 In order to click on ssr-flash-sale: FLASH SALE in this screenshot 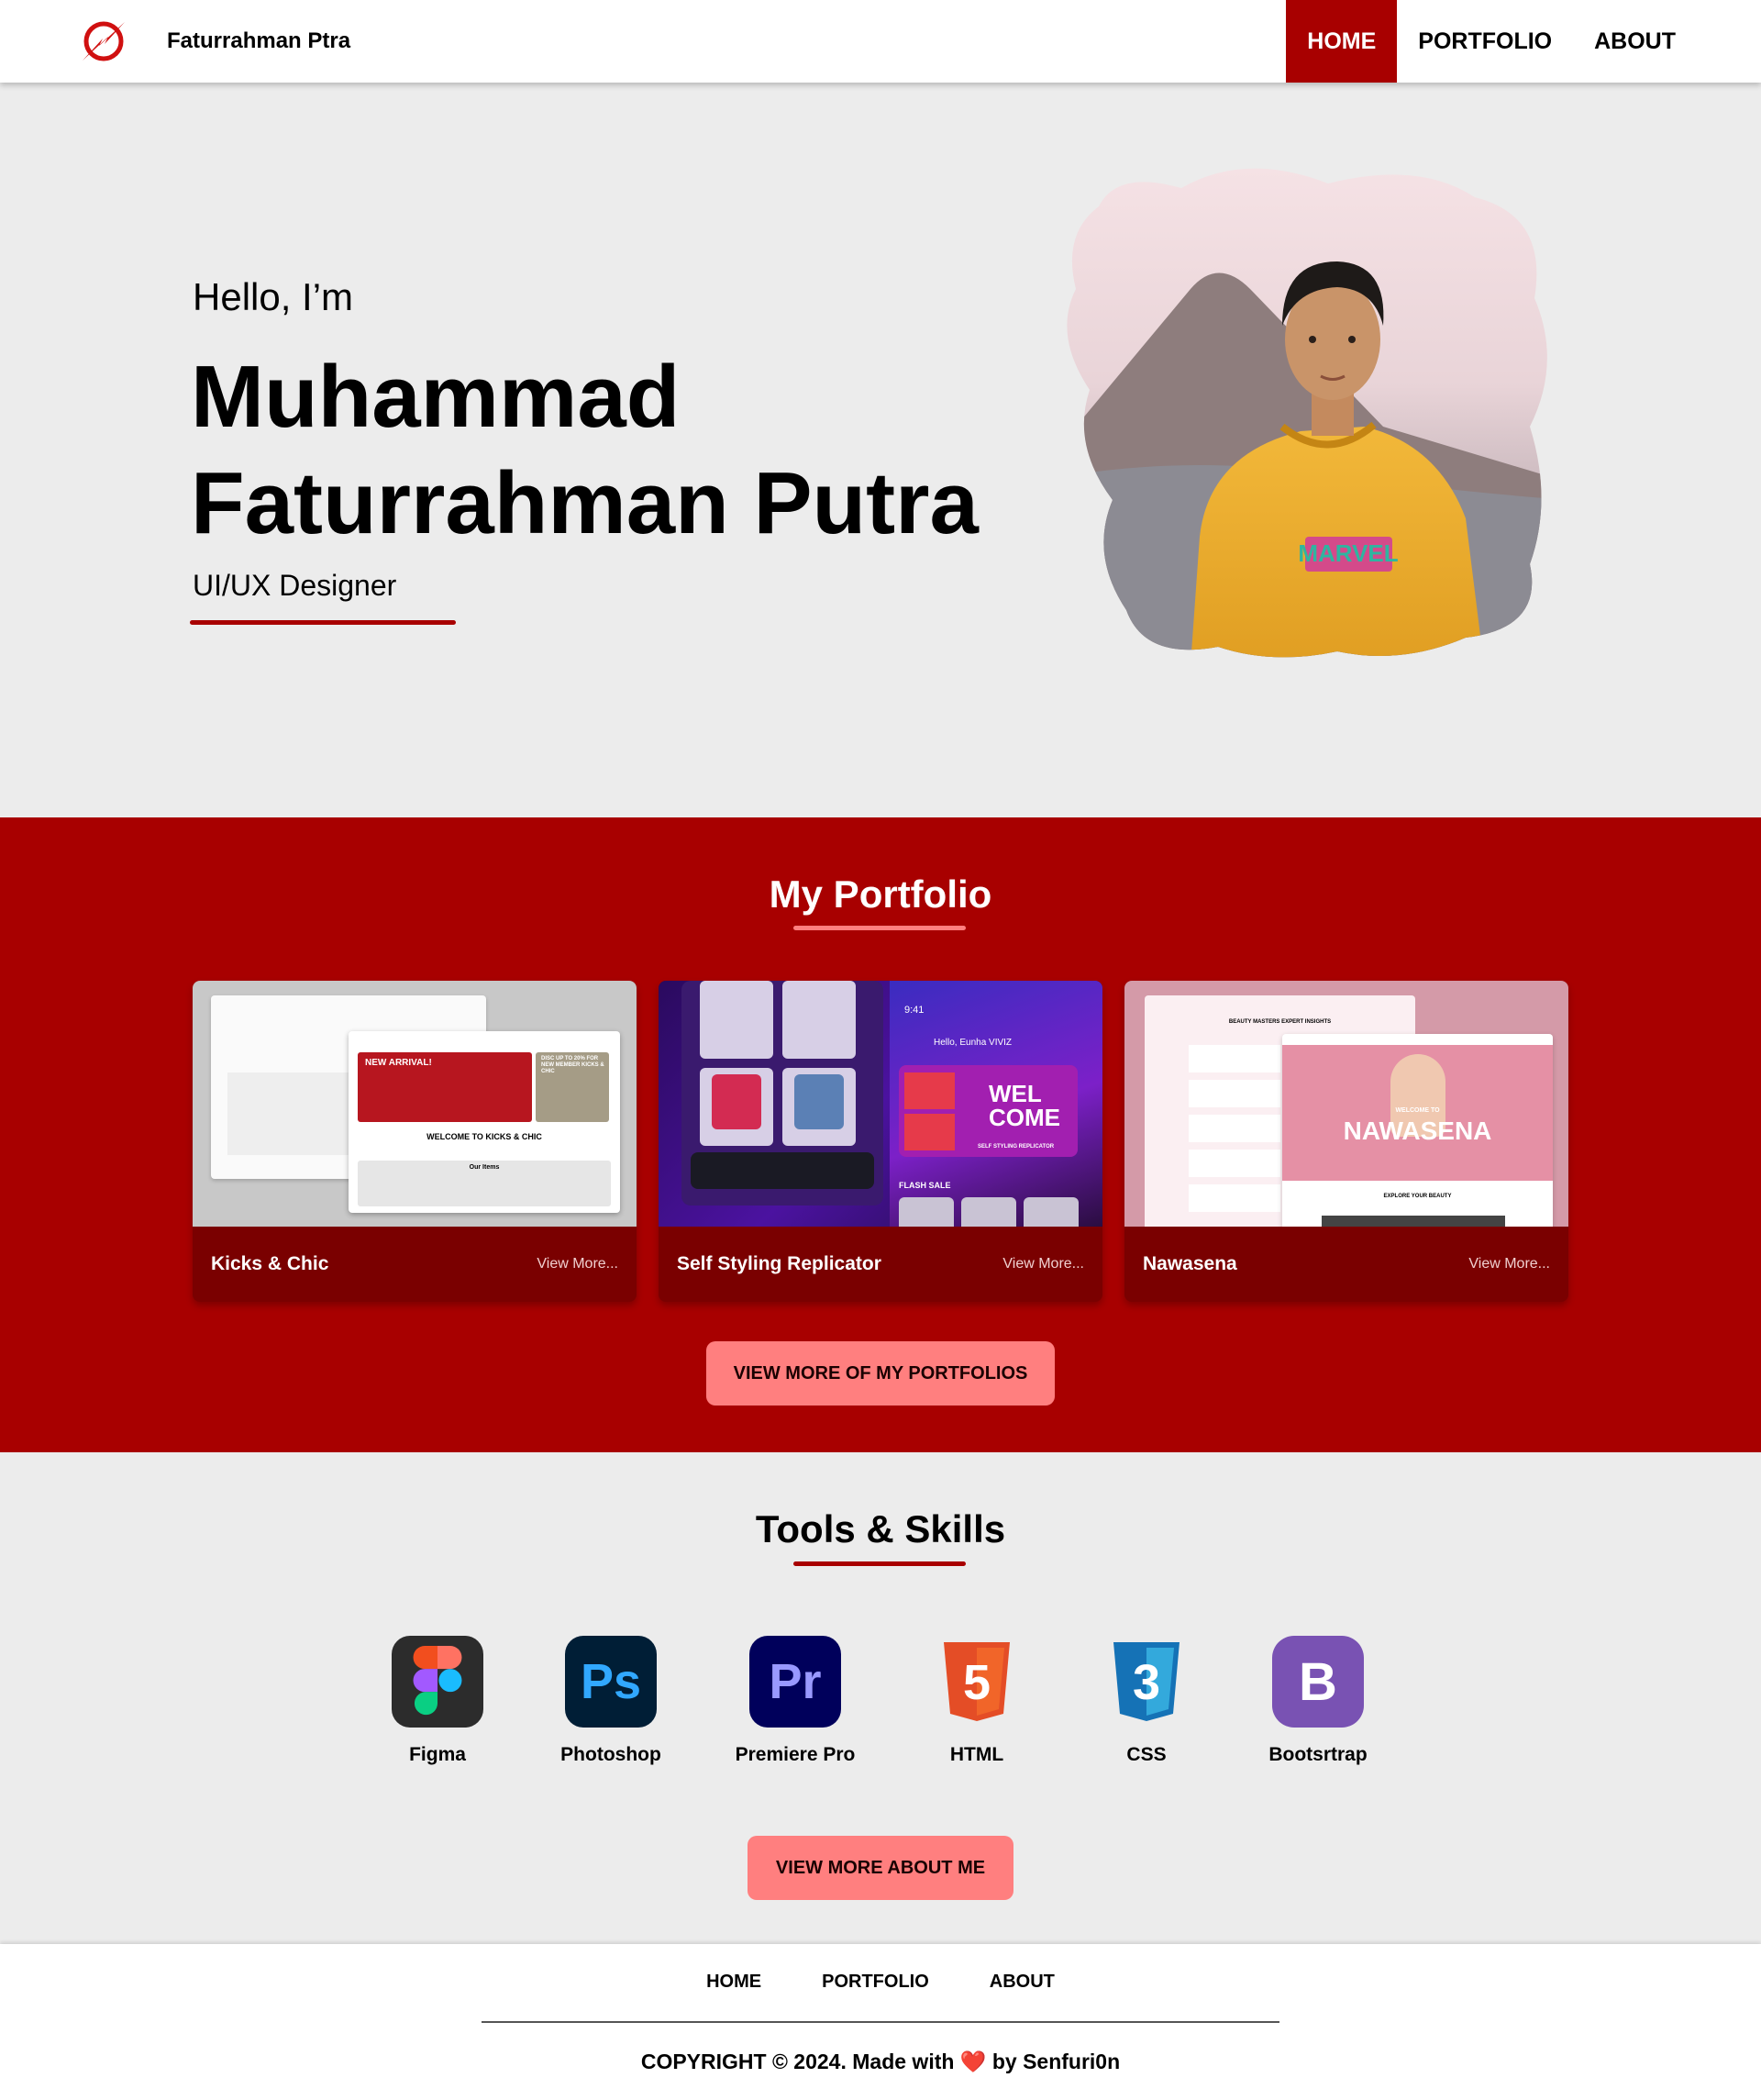, I will do `click(925, 1186)`.